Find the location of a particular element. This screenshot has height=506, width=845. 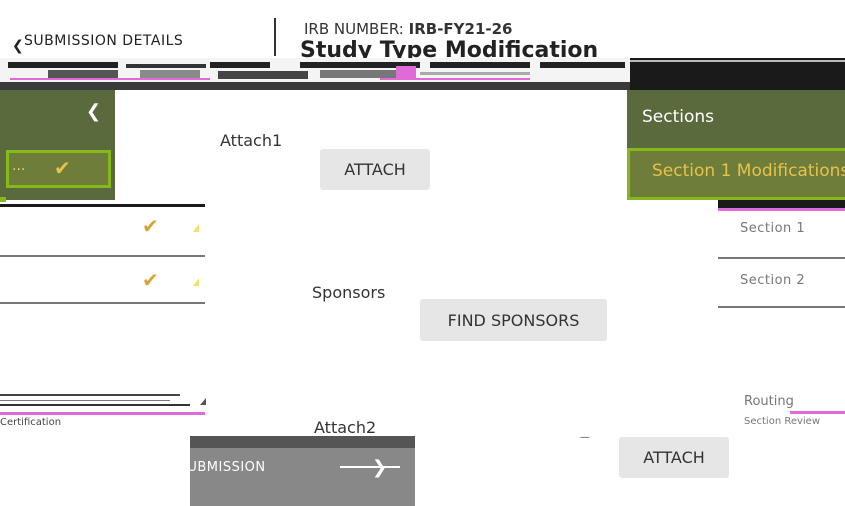

glitch-artifact: — is located at coordinates (585, 437).